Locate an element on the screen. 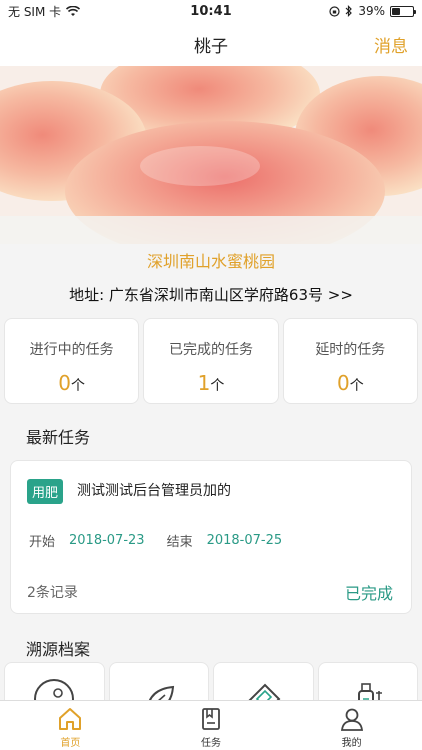 This screenshot has width=422, height=750. stat-label: 进行中的任务 is located at coordinates (71, 350).